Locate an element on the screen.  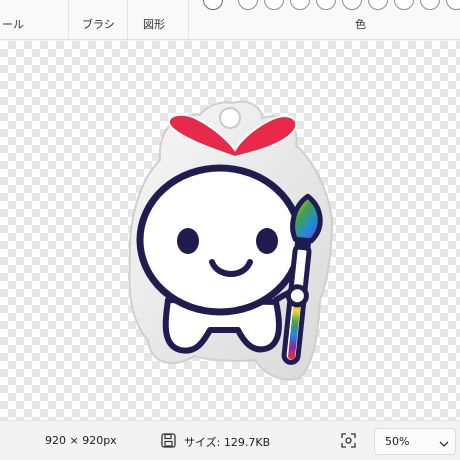
file-size: サイズ: 129.7KB is located at coordinates (227, 442).